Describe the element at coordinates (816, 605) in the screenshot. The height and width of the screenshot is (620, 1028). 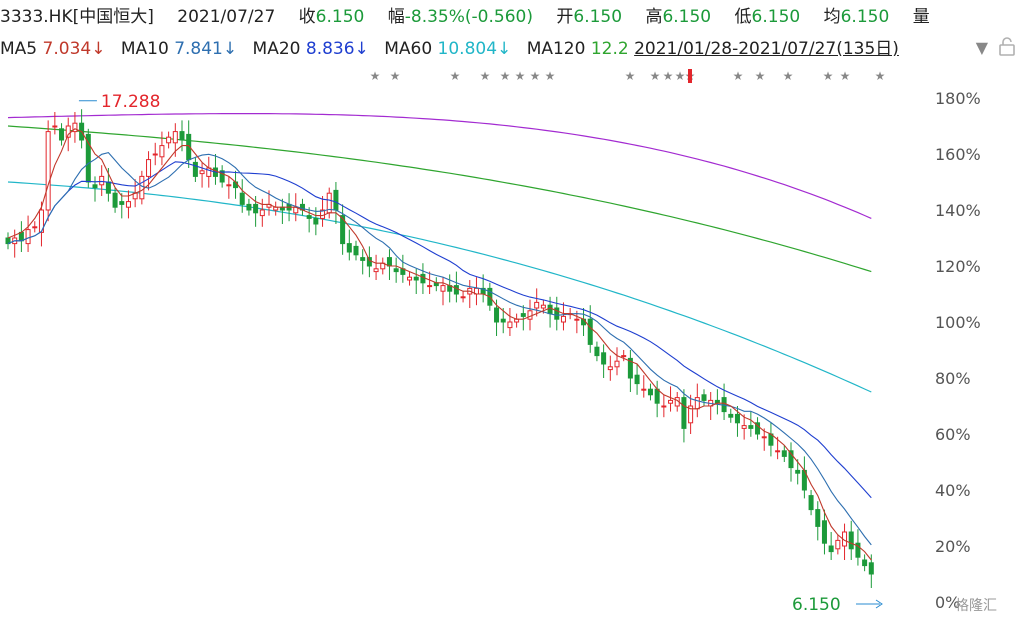
I see `last-value-label: 6.150` at that location.